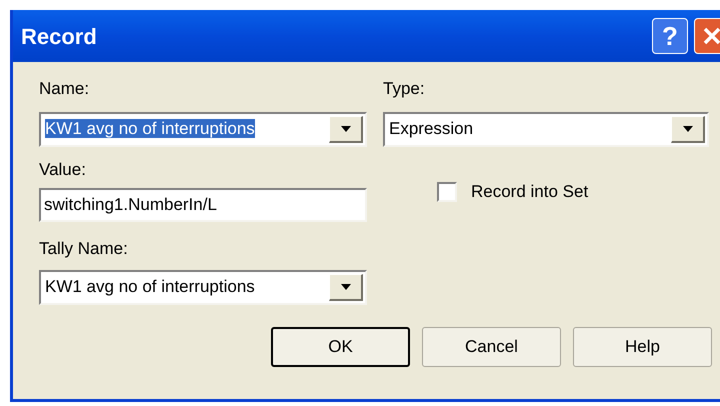  Describe the element at coordinates (63, 169) in the screenshot. I see `field-label: Value:` at that location.